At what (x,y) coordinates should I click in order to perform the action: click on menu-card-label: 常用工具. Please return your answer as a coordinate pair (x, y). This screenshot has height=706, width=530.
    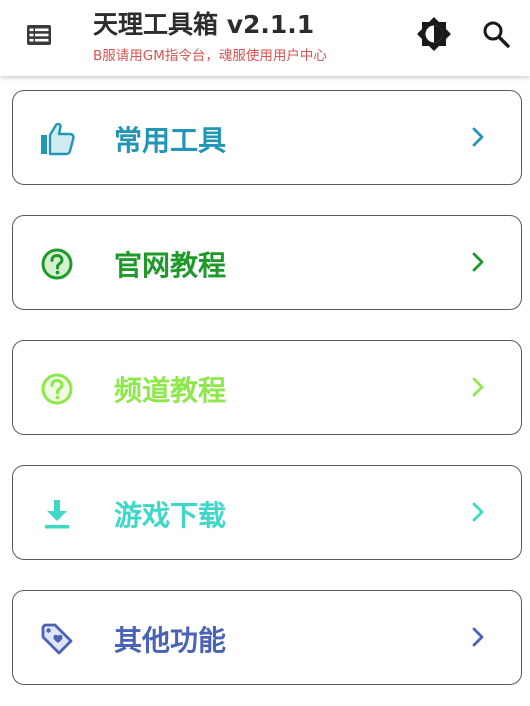
    Looking at the image, I should click on (170, 140).